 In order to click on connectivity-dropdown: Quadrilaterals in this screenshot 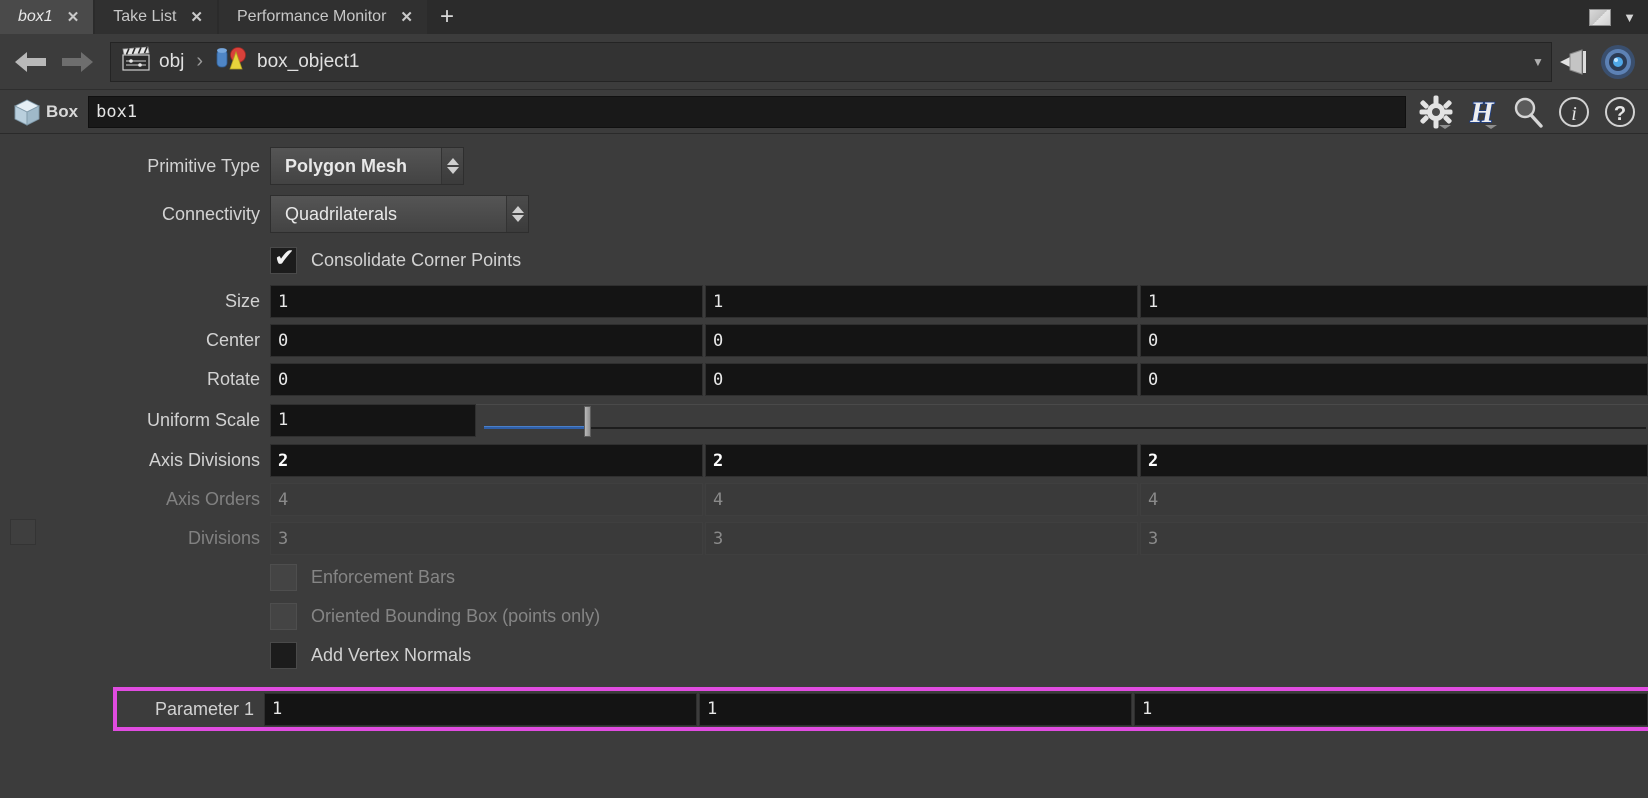, I will do `click(399, 214)`.